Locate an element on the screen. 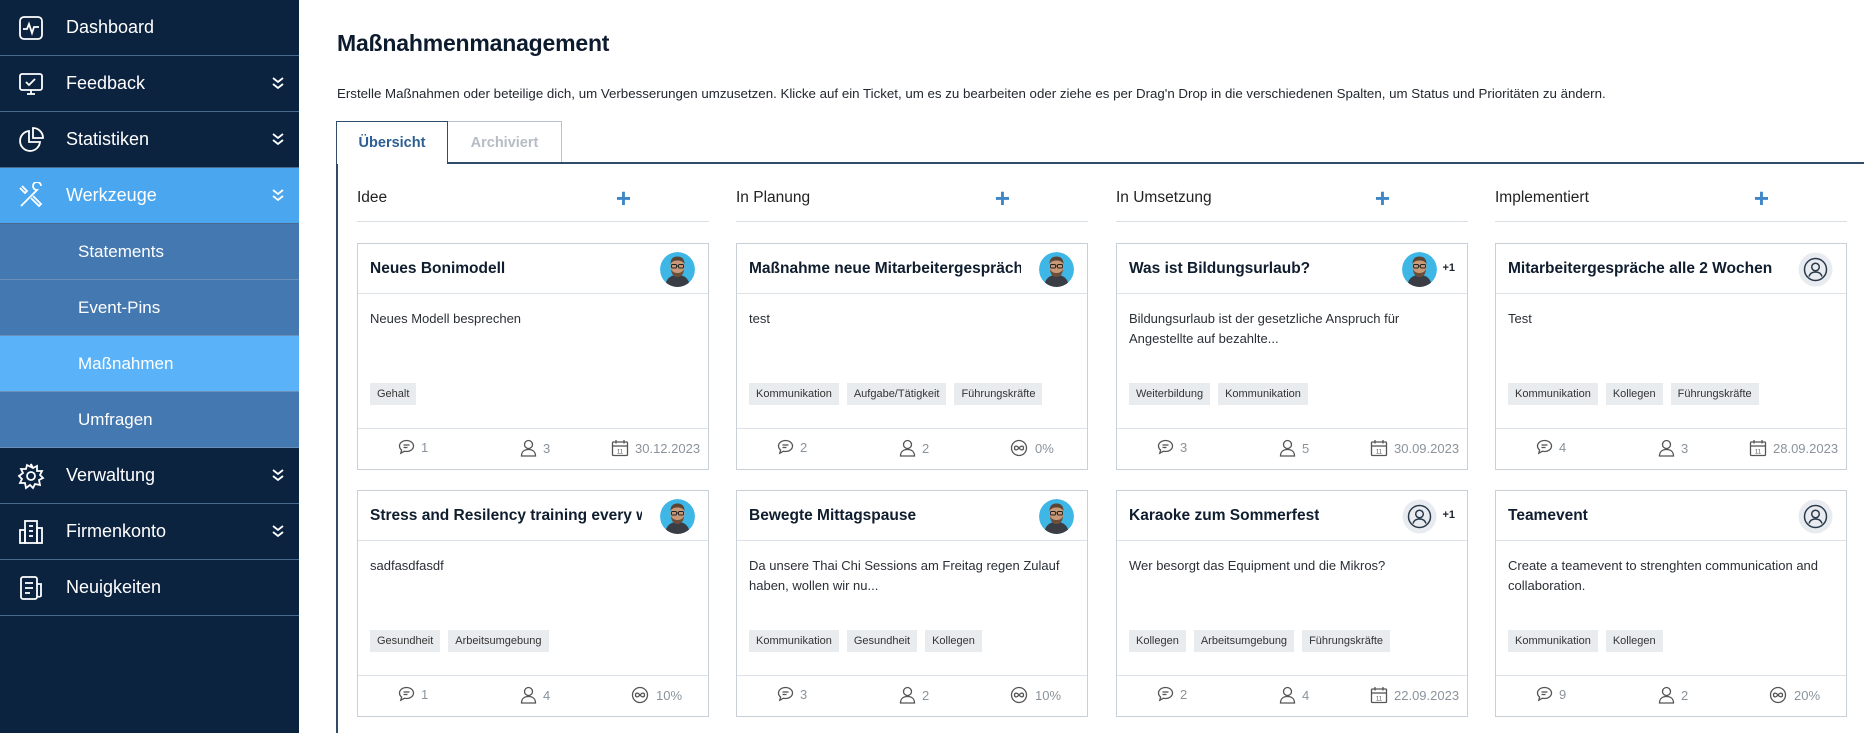 The width and height of the screenshot is (1864, 733). card-header: Was ist Bildungsurlaub? +1 is located at coordinates (1292, 269).